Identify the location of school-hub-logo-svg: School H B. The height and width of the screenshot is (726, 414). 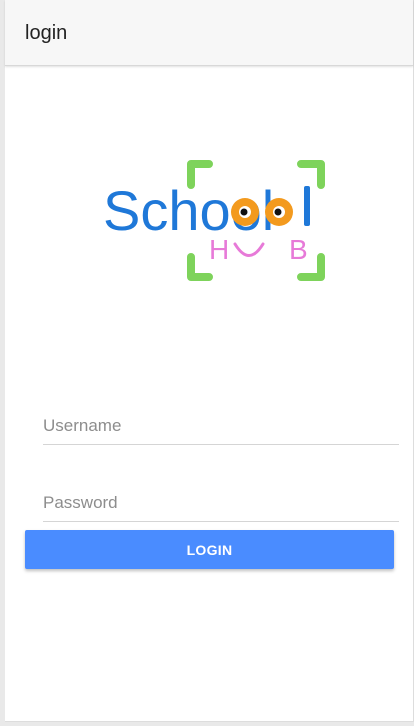
(214, 220).